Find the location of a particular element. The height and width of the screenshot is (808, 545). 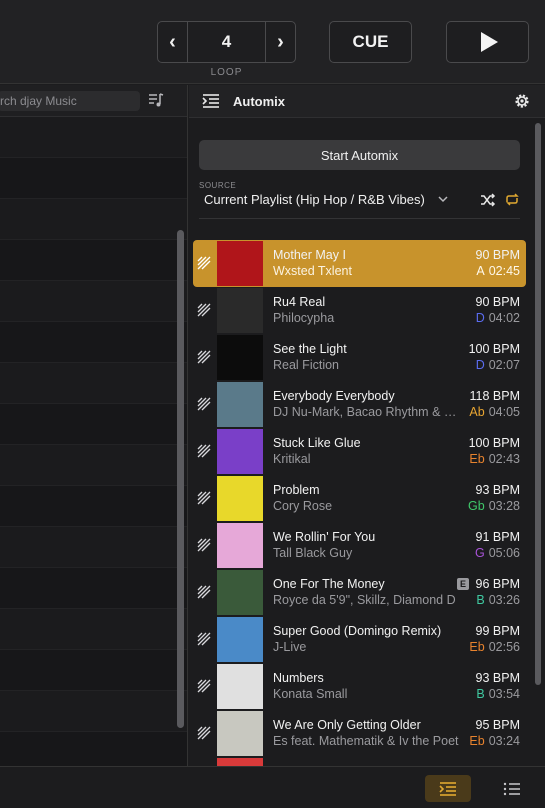

track-row: Stuck Like Glue Kritikal 100 BPM Eb 02:43 is located at coordinates (359, 451).